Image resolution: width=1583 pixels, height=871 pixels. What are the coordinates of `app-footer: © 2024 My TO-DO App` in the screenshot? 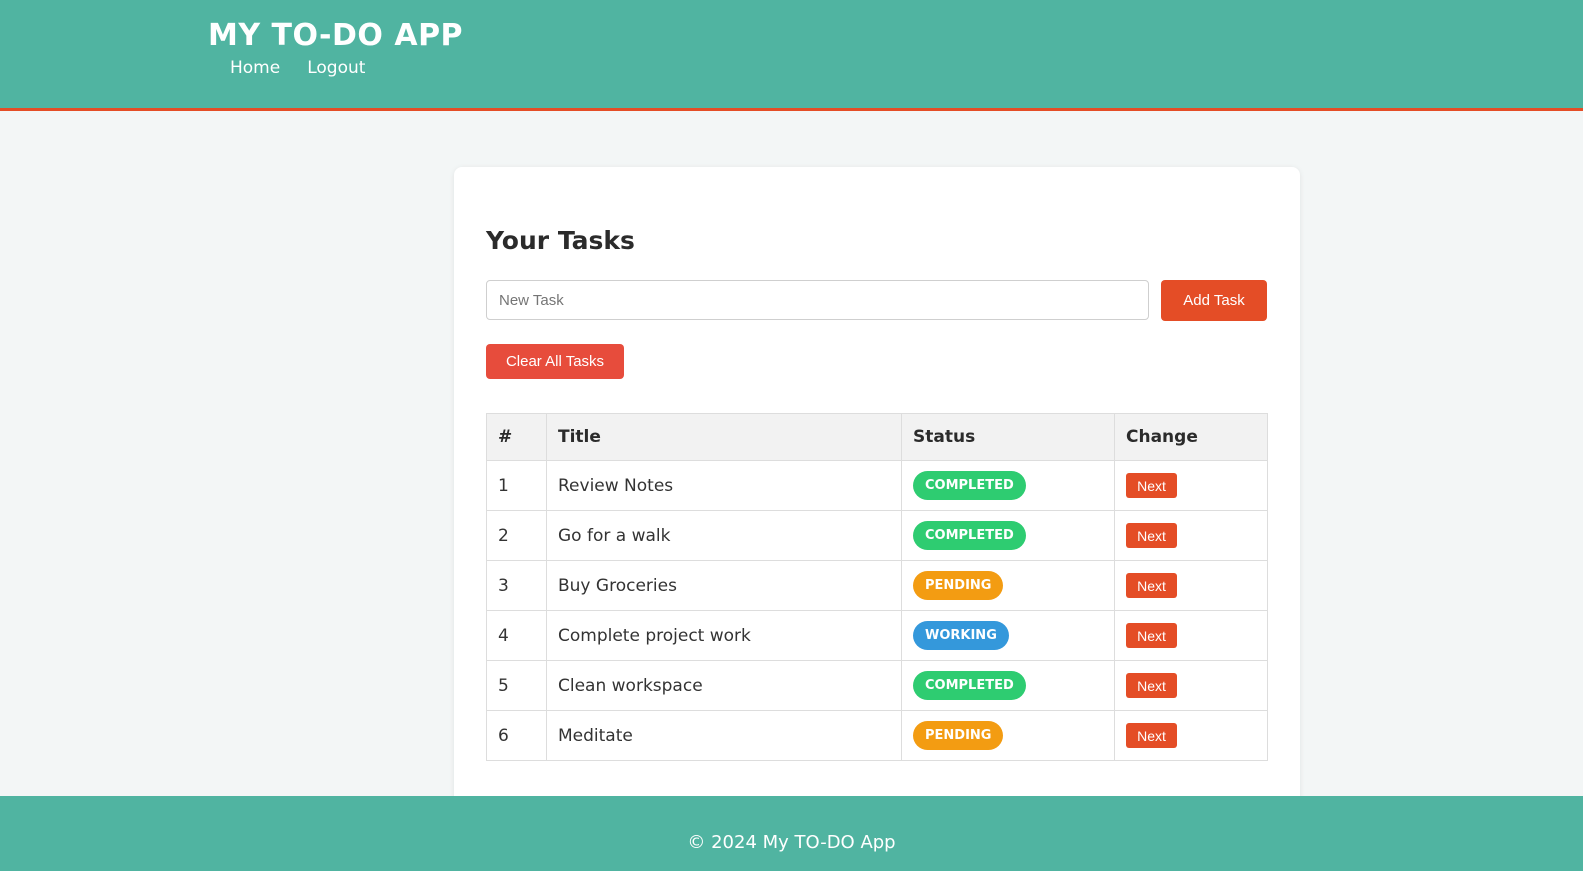 It's located at (791, 833).